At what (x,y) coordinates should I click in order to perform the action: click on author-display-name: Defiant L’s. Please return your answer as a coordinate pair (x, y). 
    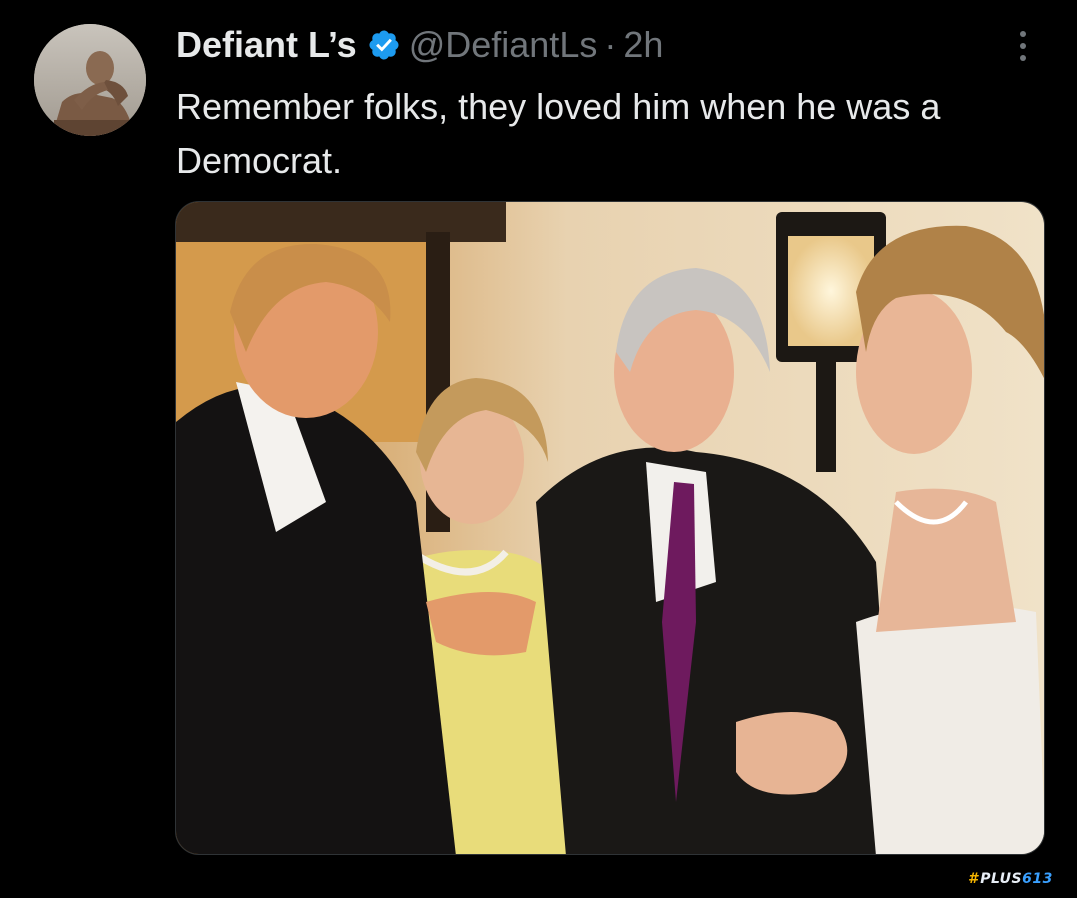
    Looking at the image, I should click on (266, 45).